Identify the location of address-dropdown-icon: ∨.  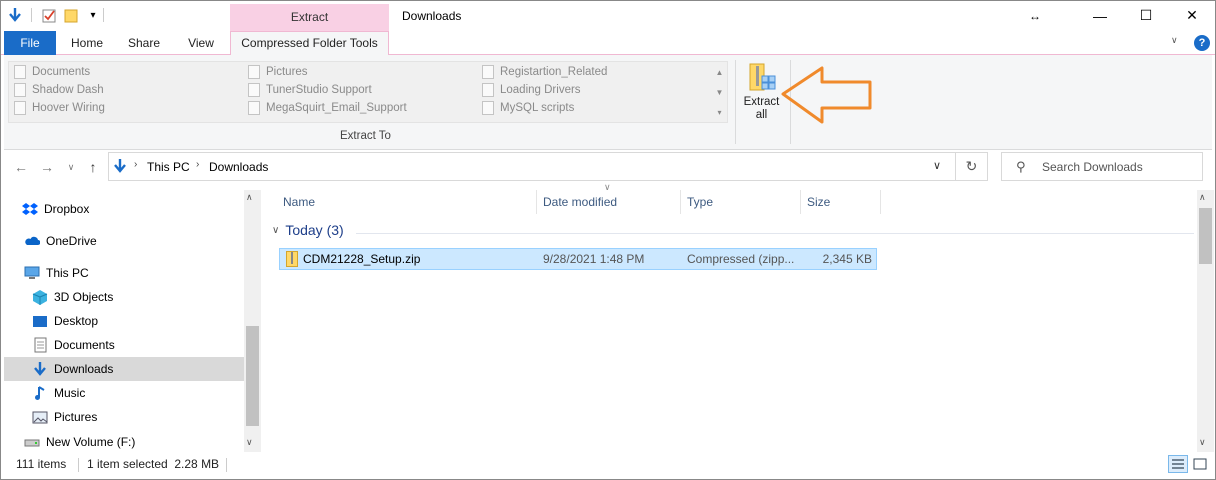
(937, 165).